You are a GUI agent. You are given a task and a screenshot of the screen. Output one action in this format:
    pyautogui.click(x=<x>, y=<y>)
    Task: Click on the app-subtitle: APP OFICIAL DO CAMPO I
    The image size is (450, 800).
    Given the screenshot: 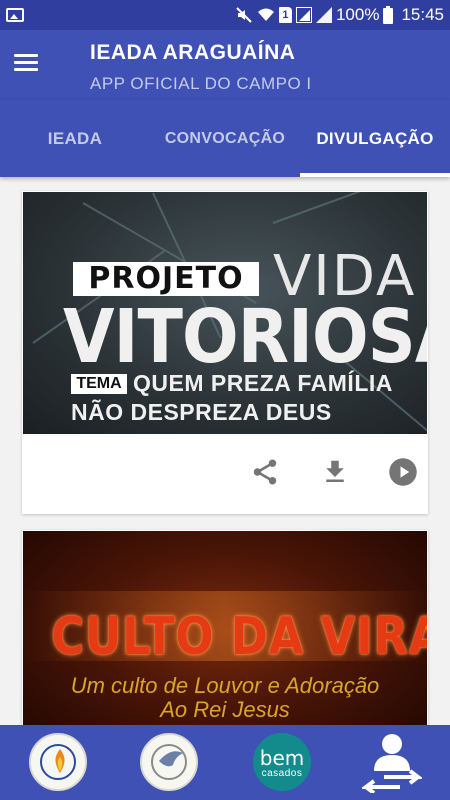 What is the action you would take?
    pyautogui.click(x=201, y=83)
    